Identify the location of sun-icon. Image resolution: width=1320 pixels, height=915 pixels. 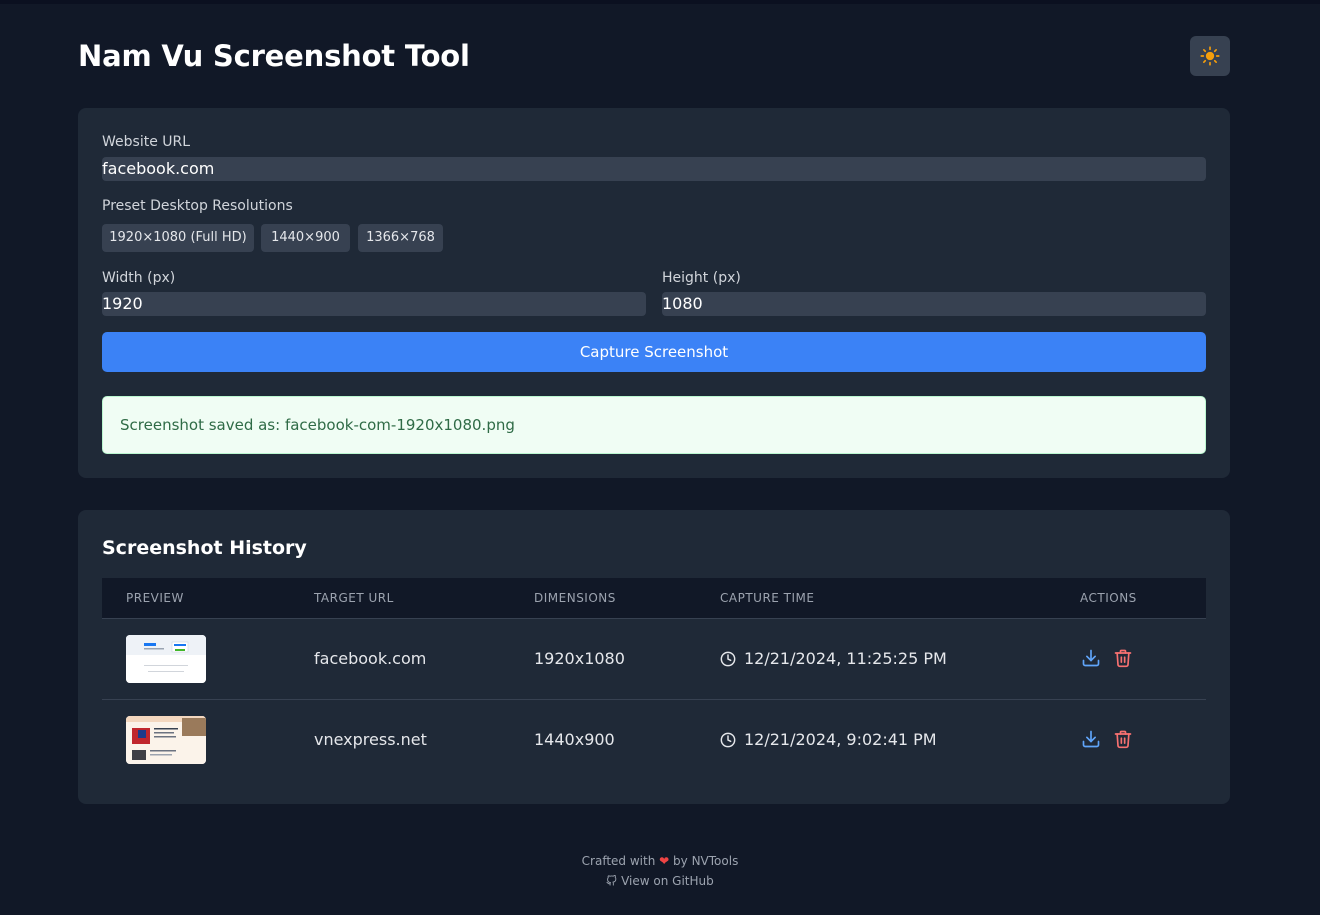
(1210, 56).